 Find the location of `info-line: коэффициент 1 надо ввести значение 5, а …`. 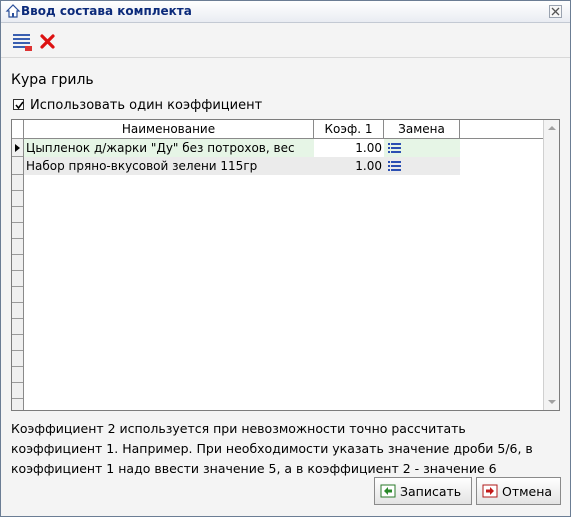

info-line: коэффициент 1 надо ввести значение 5, а … is located at coordinates (254, 468).